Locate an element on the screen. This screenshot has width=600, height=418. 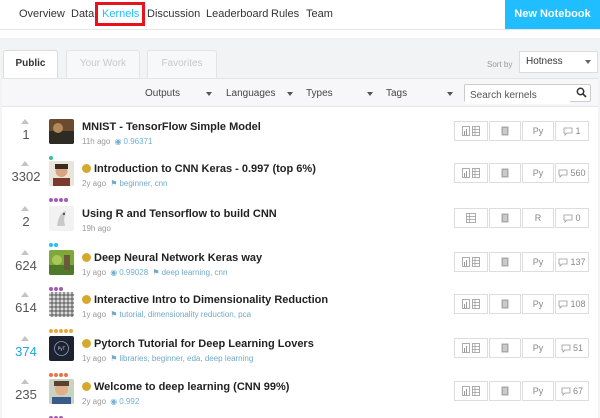
svg-text: PyT is located at coordinates (62, 348).